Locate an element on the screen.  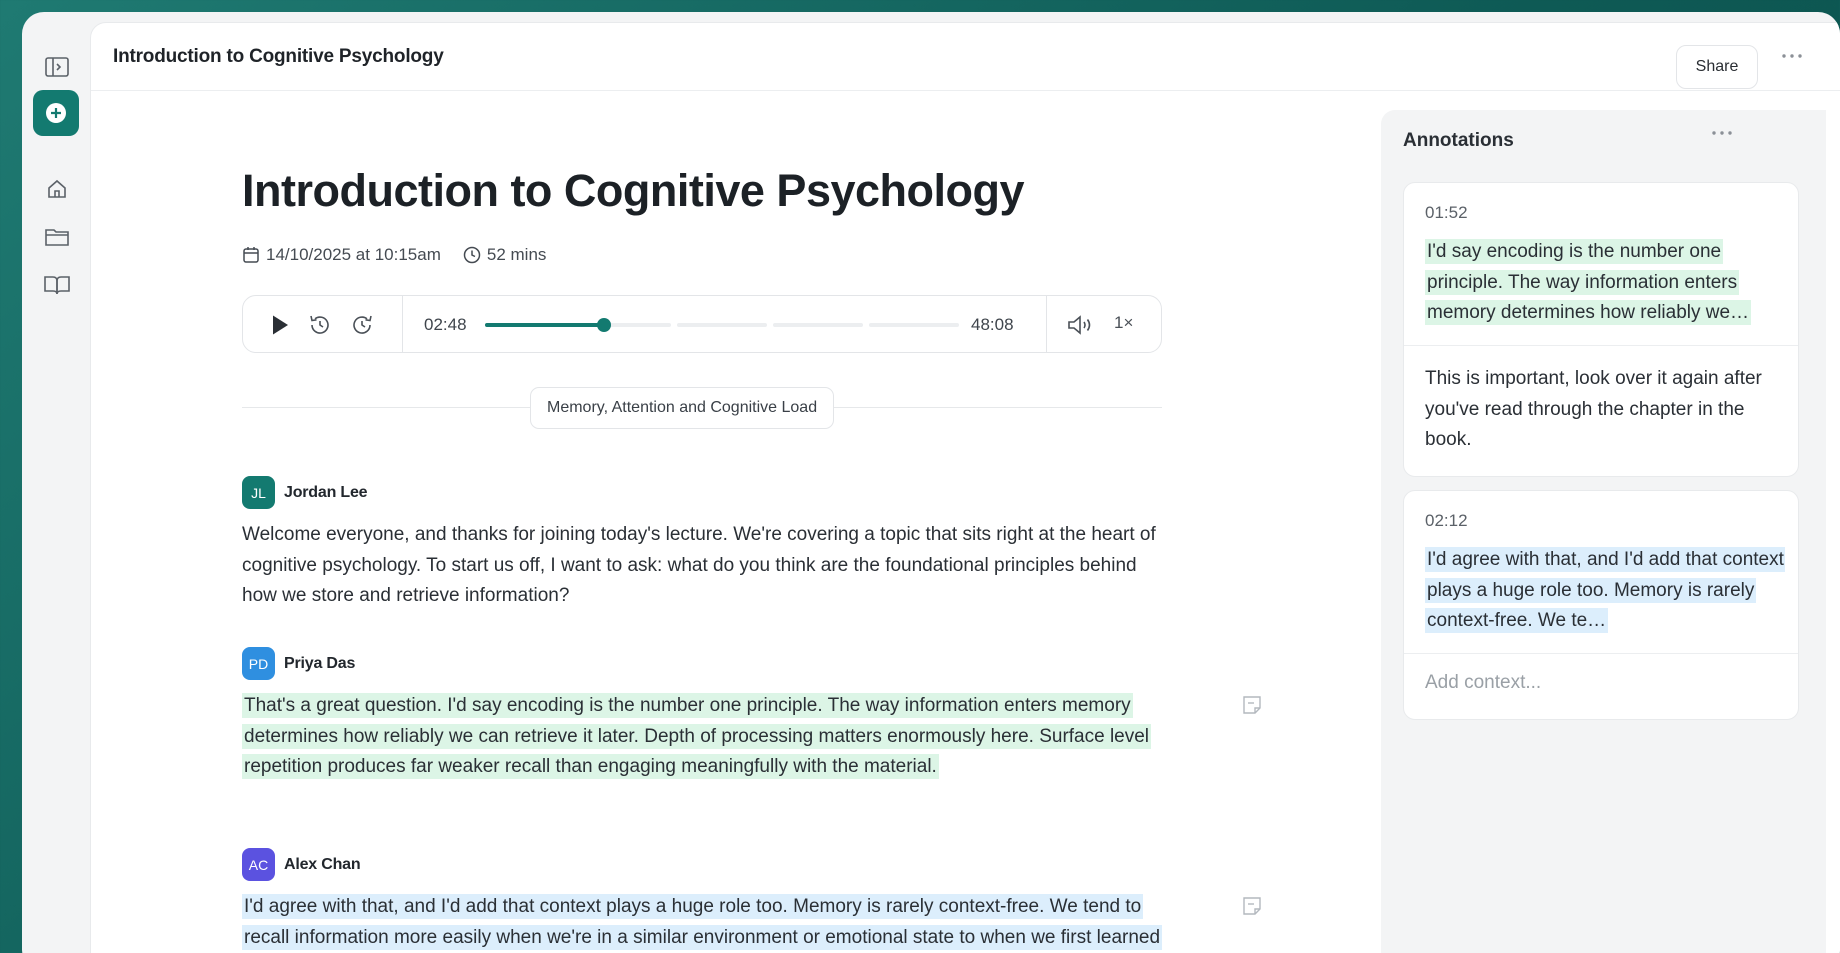
audio-player: 02:48 48:08 1× is located at coordinates (702, 324).